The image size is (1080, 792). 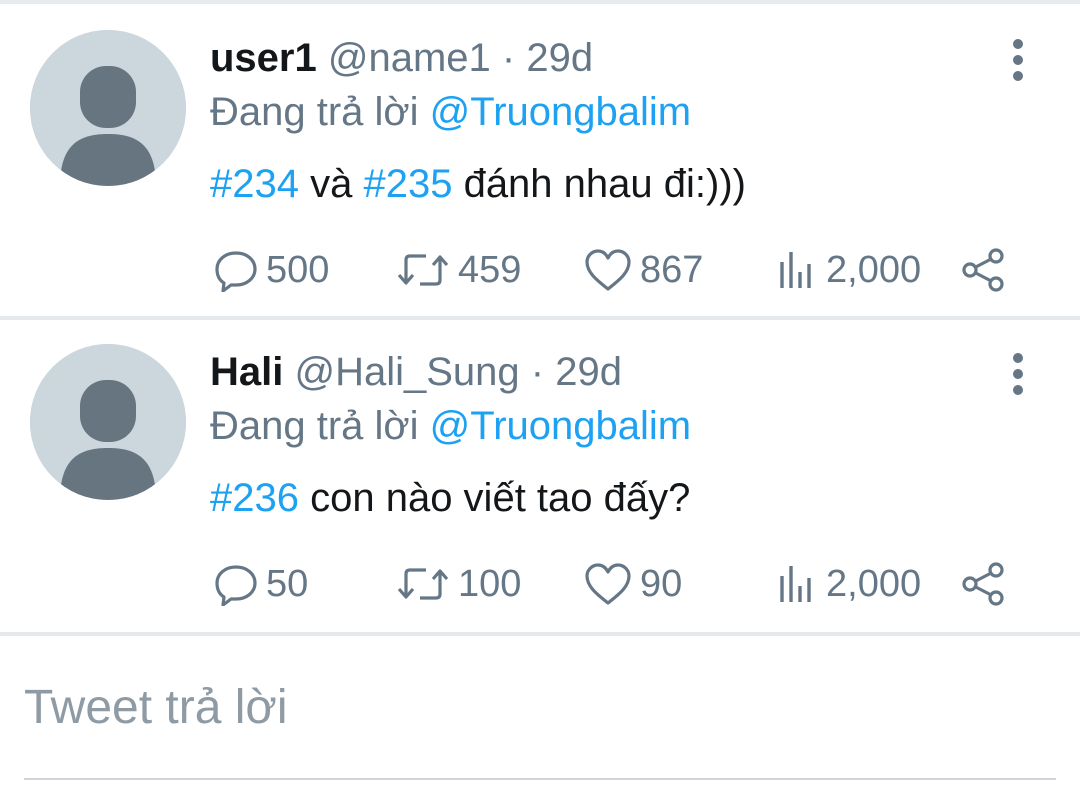 What do you see at coordinates (406, 372) in the screenshot?
I see `author-handle: @Hali_Sung` at bounding box center [406, 372].